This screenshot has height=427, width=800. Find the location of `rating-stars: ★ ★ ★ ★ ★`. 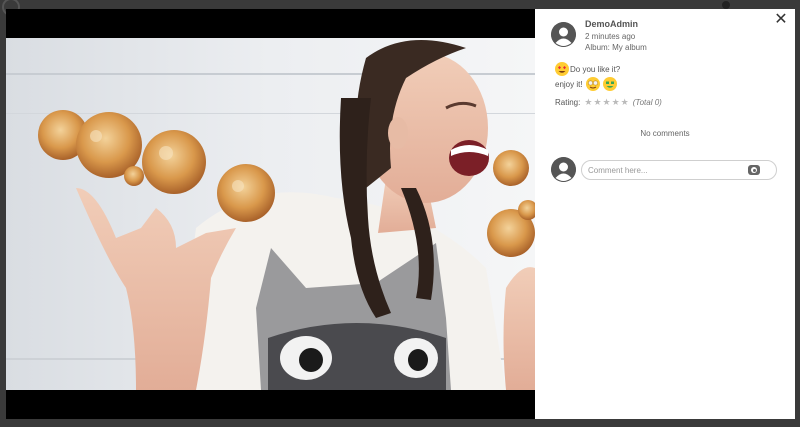

rating-stars: ★ ★ ★ ★ ★ is located at coordinates (606, 102).